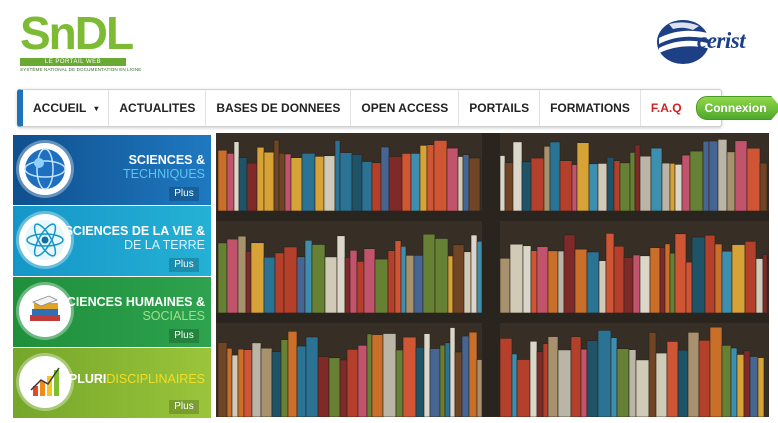  What do you see at coordinates (166, 160) in the screenshot?
I see `category-title-line1: SCIENCES &` at bounding box center [166, 160].